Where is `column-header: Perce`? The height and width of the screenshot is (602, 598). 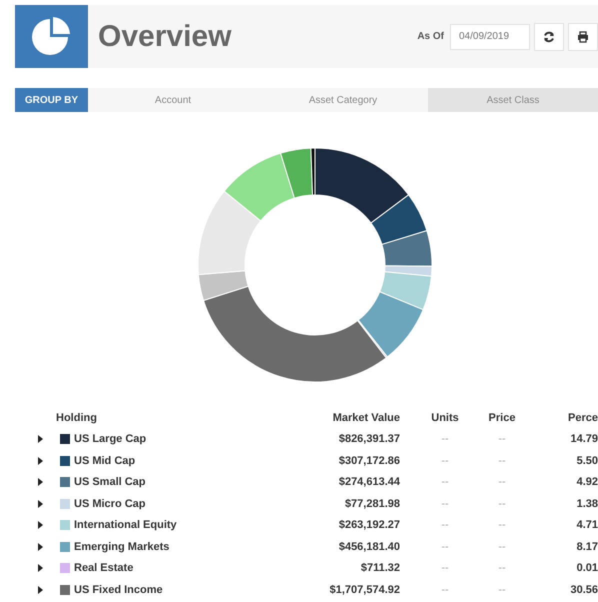
column-header: Perce is located at coordinates (582, 418).